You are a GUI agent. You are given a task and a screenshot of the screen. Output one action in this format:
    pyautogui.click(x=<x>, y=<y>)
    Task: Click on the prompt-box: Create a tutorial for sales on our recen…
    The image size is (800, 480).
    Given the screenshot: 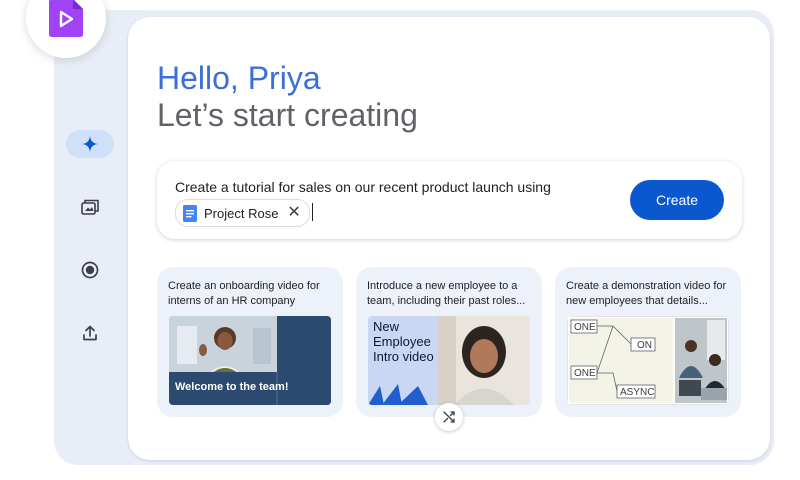 What is the action you would take?
    pyautogui.click(x=449, y=200)
    